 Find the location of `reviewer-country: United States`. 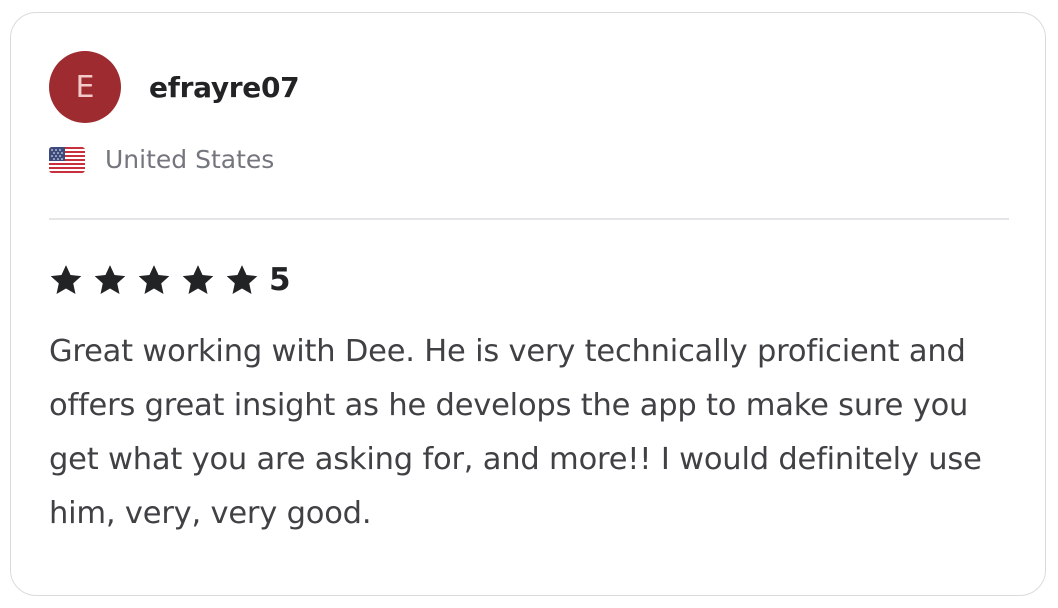

reviewer-country: United States is located at coordinates (161, 159).